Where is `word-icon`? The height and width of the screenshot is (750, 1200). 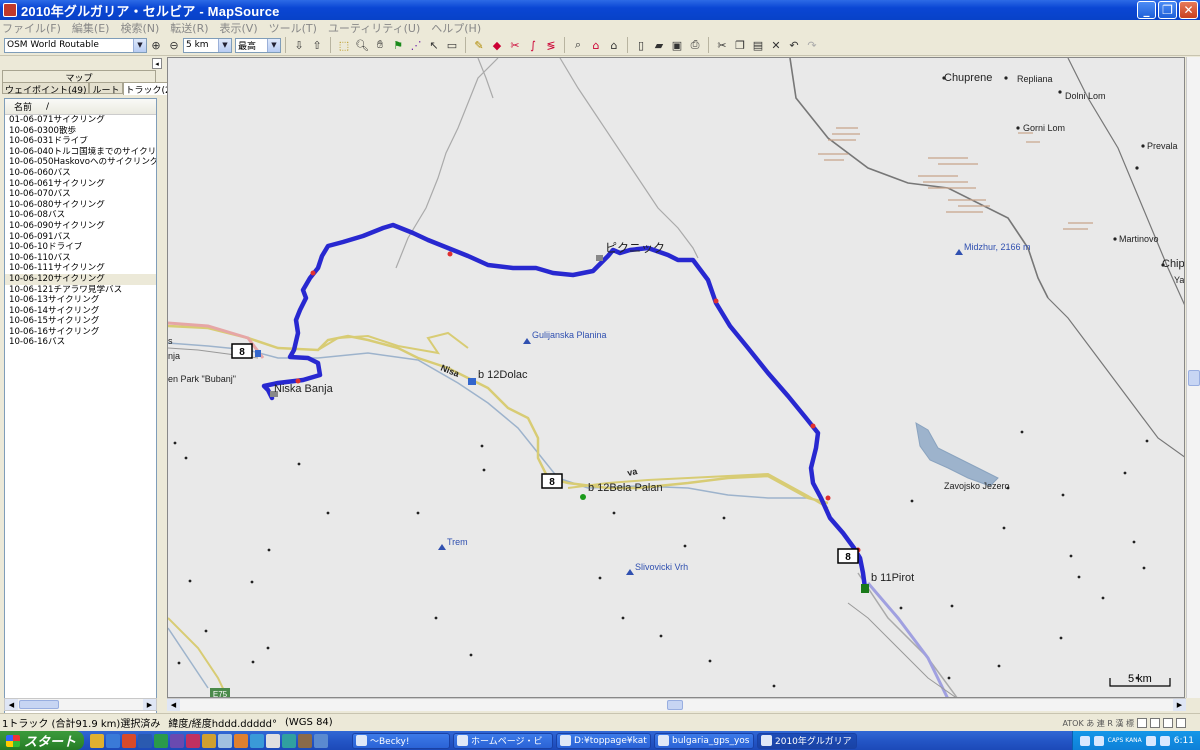
word-icon is located at coordinates (145, 740).